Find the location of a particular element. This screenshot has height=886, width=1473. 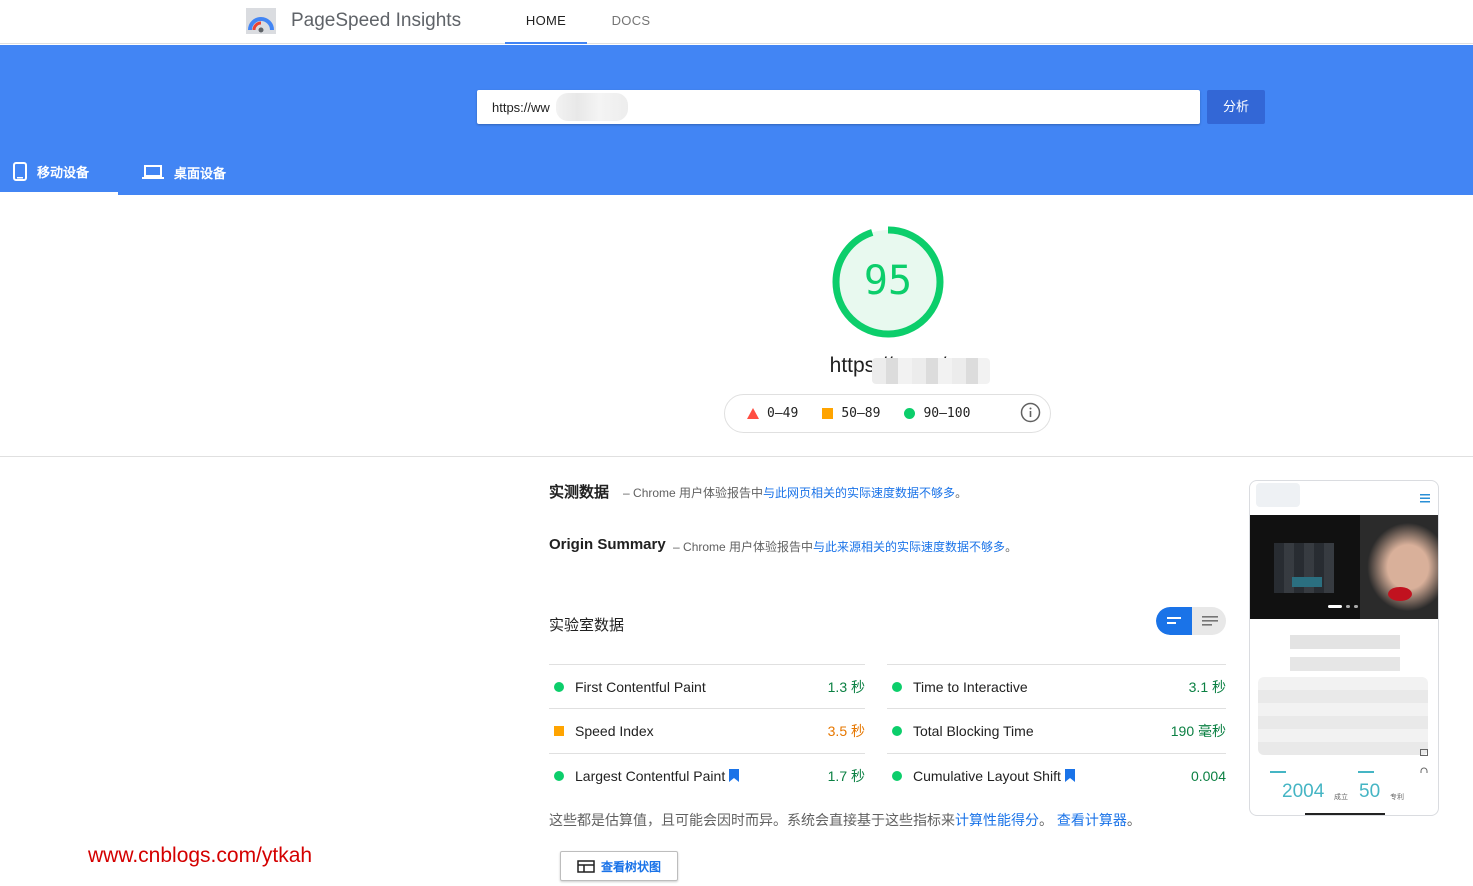

phone-icon is located at coordinates (20, 171).